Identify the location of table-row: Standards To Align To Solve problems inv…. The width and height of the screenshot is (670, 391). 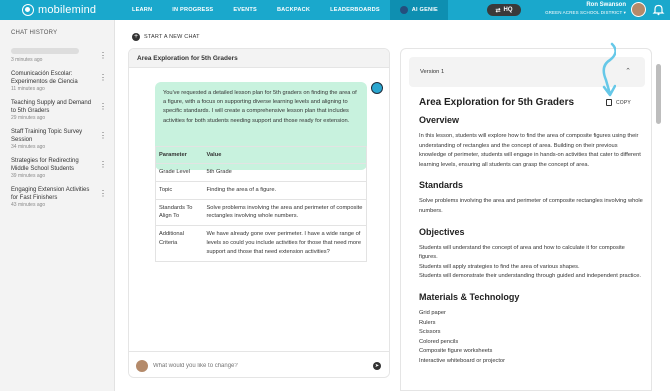
(261, 213).